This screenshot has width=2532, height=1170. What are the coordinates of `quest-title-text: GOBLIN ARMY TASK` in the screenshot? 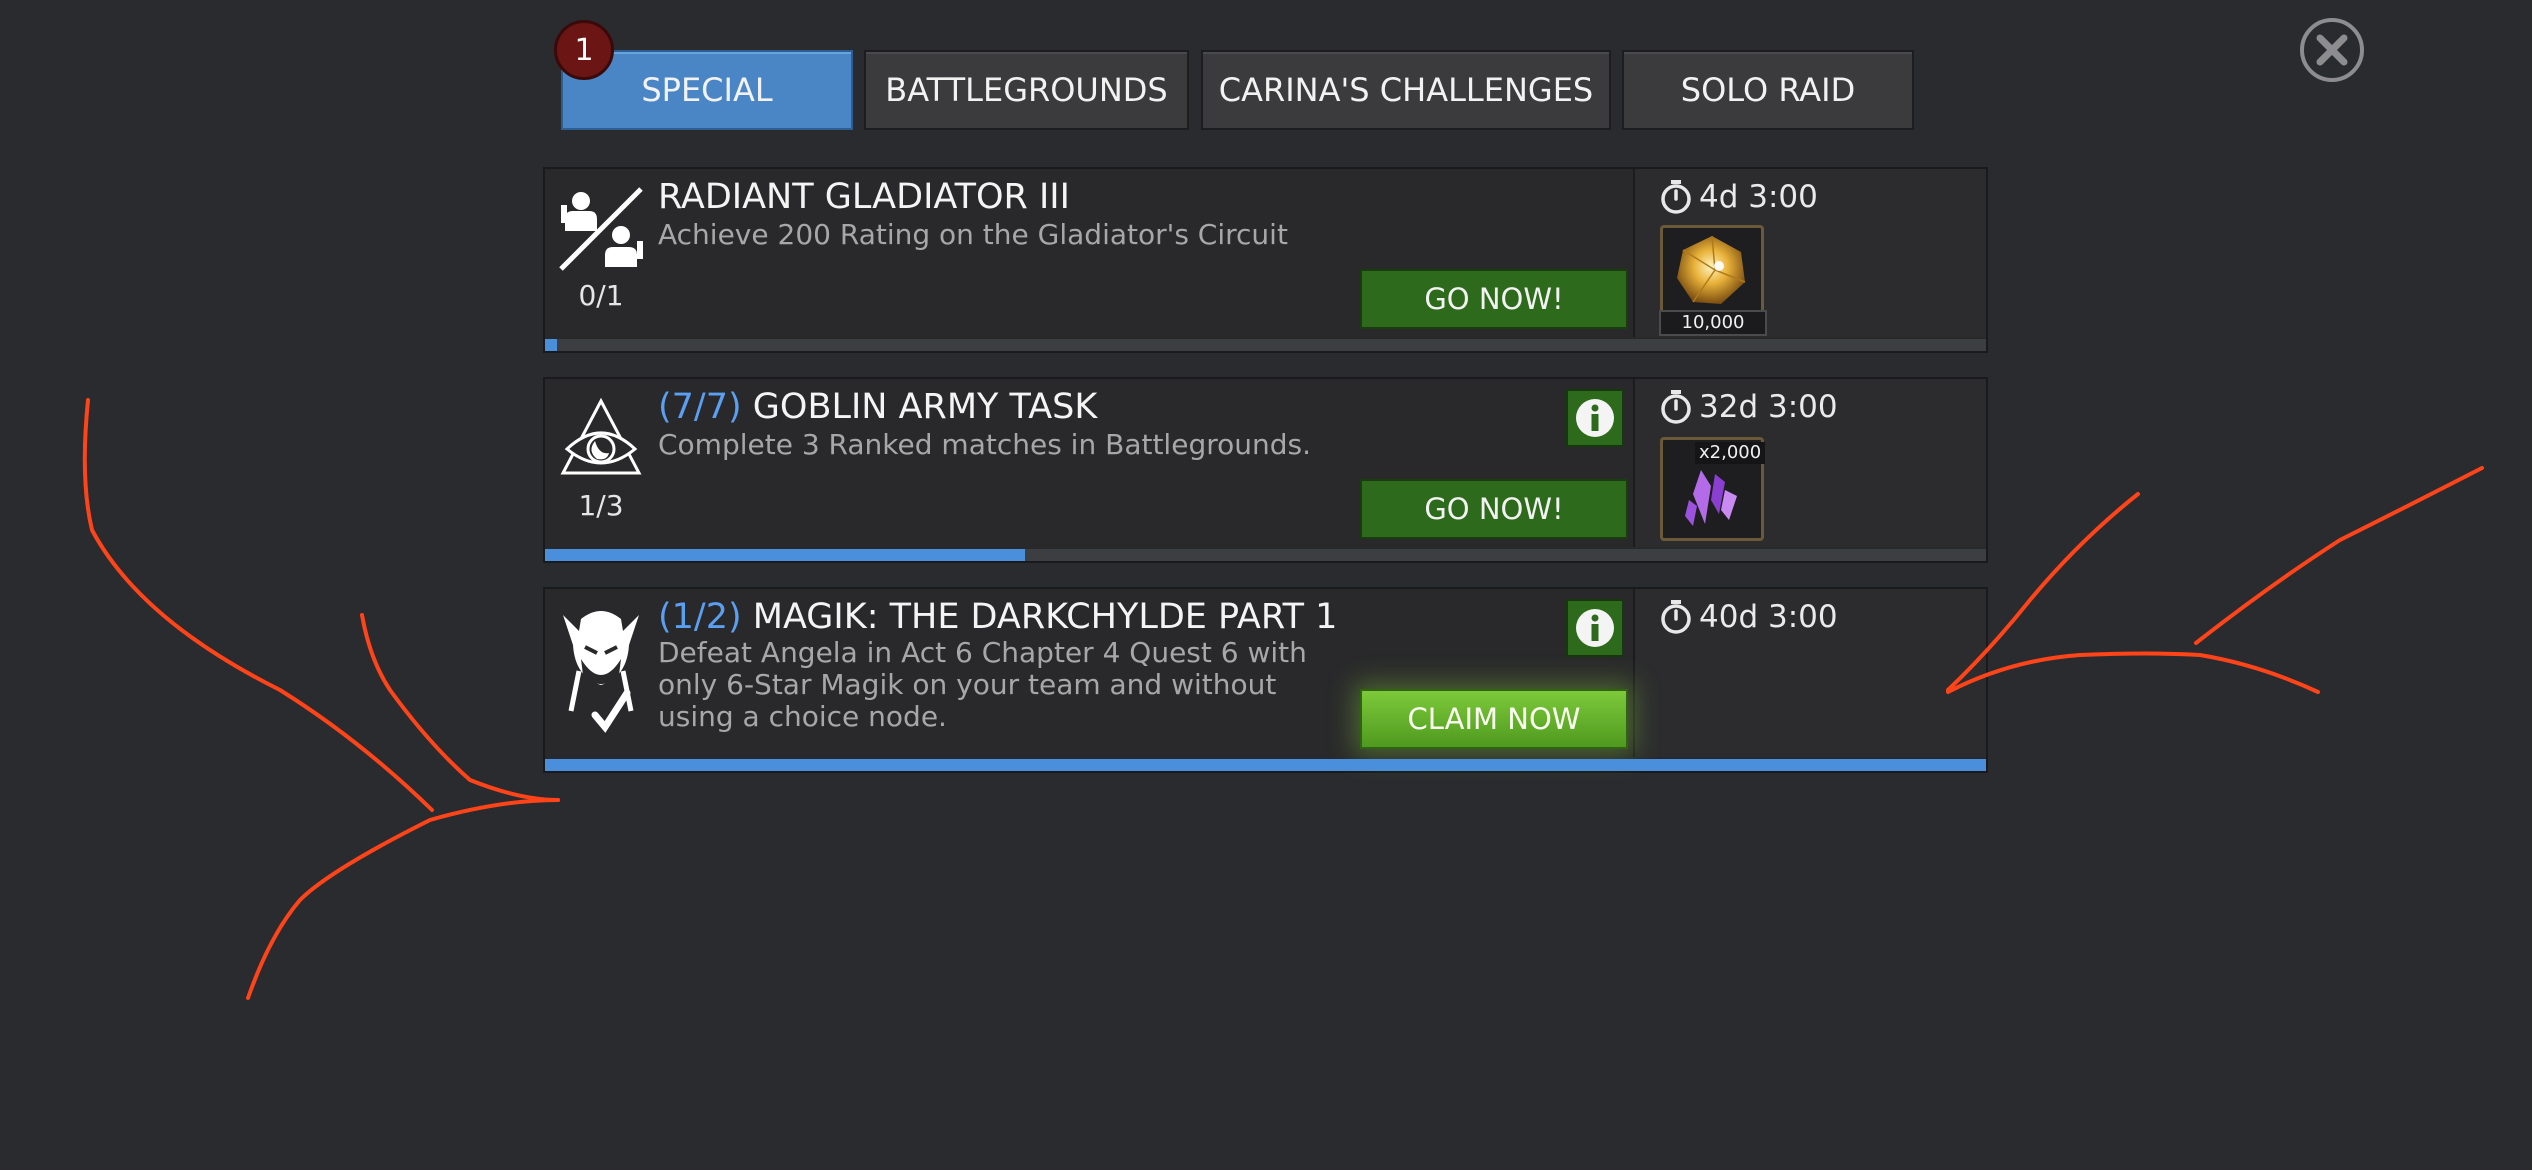 It's located at (925, 407).